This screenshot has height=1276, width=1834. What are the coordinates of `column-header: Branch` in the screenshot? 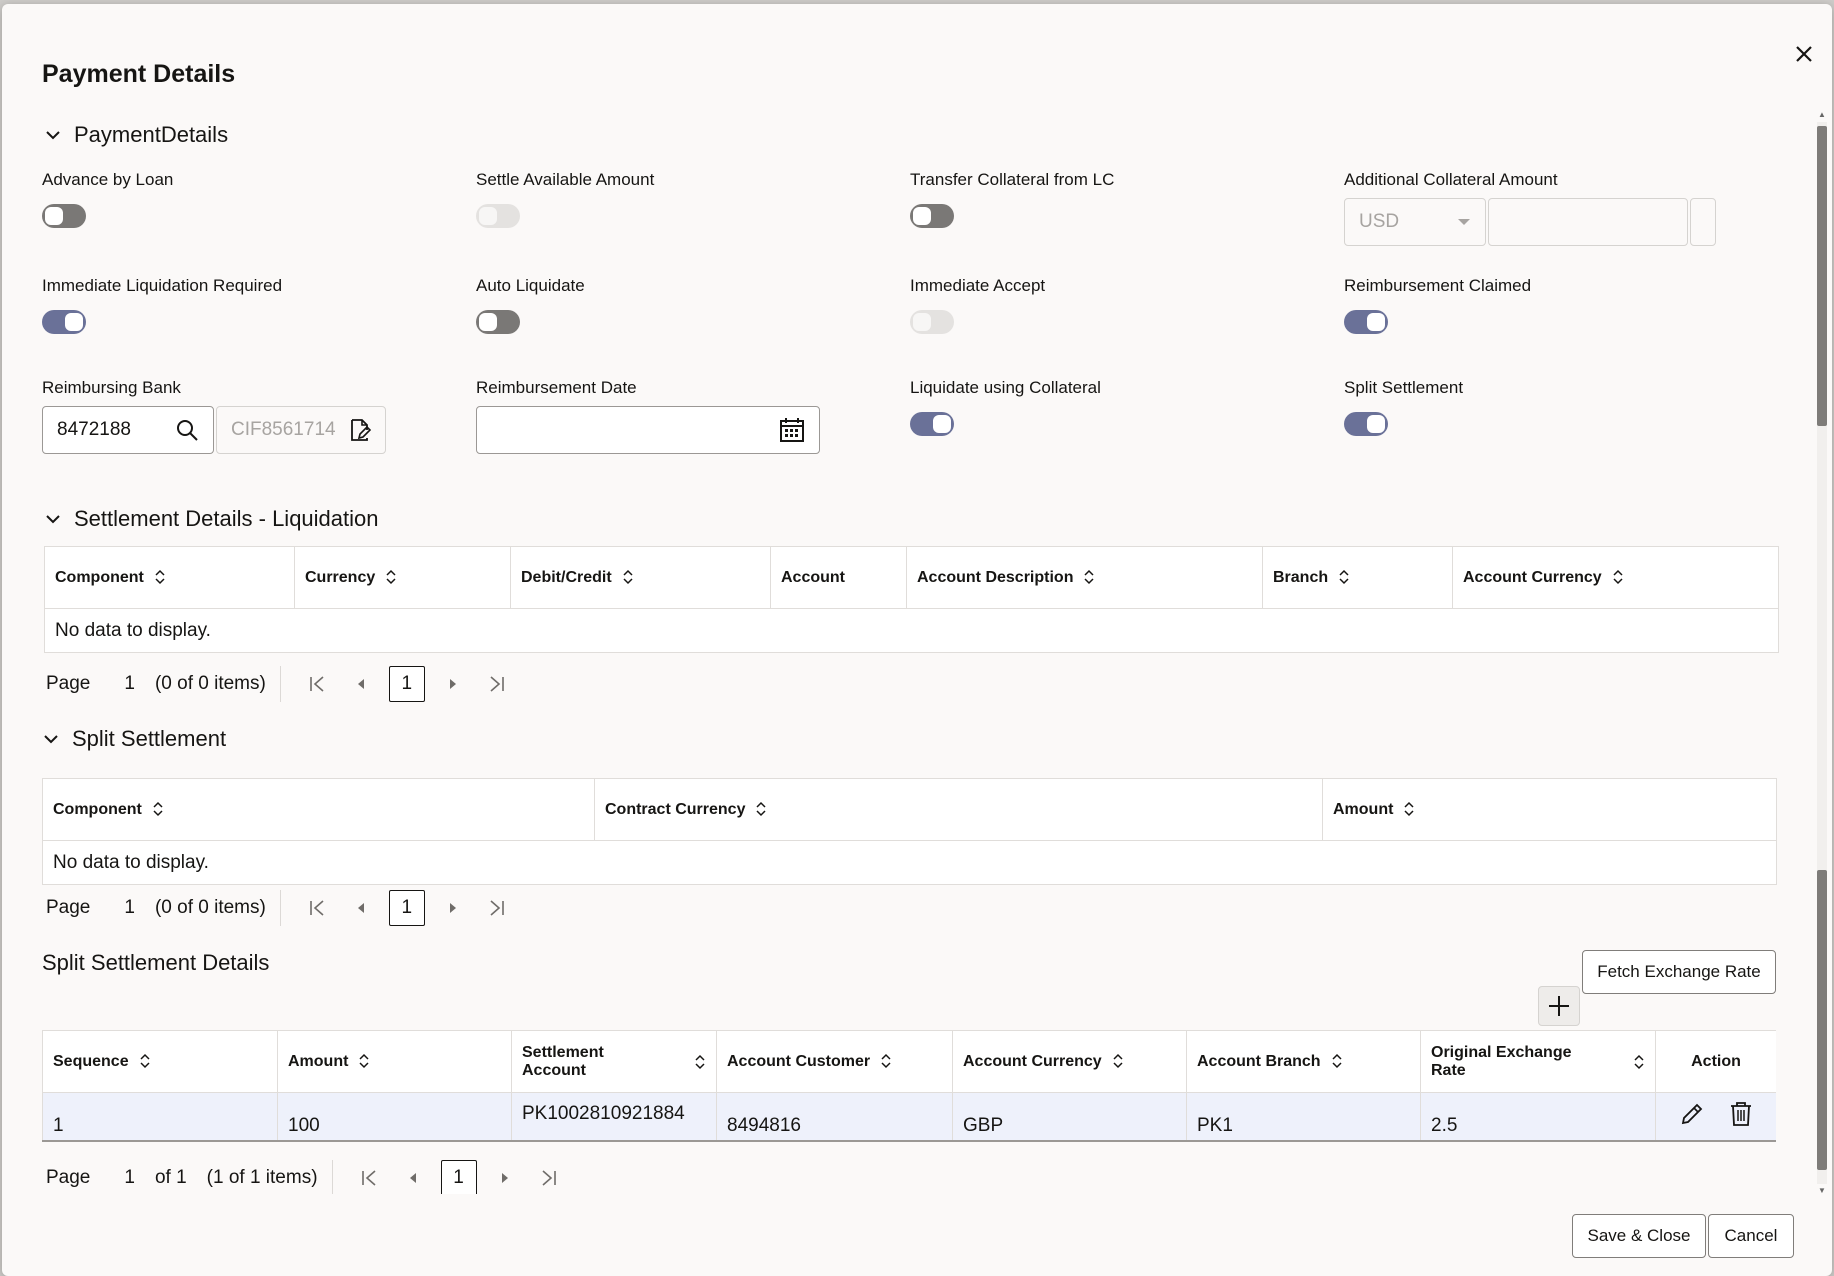 It's located at (1357, 577).